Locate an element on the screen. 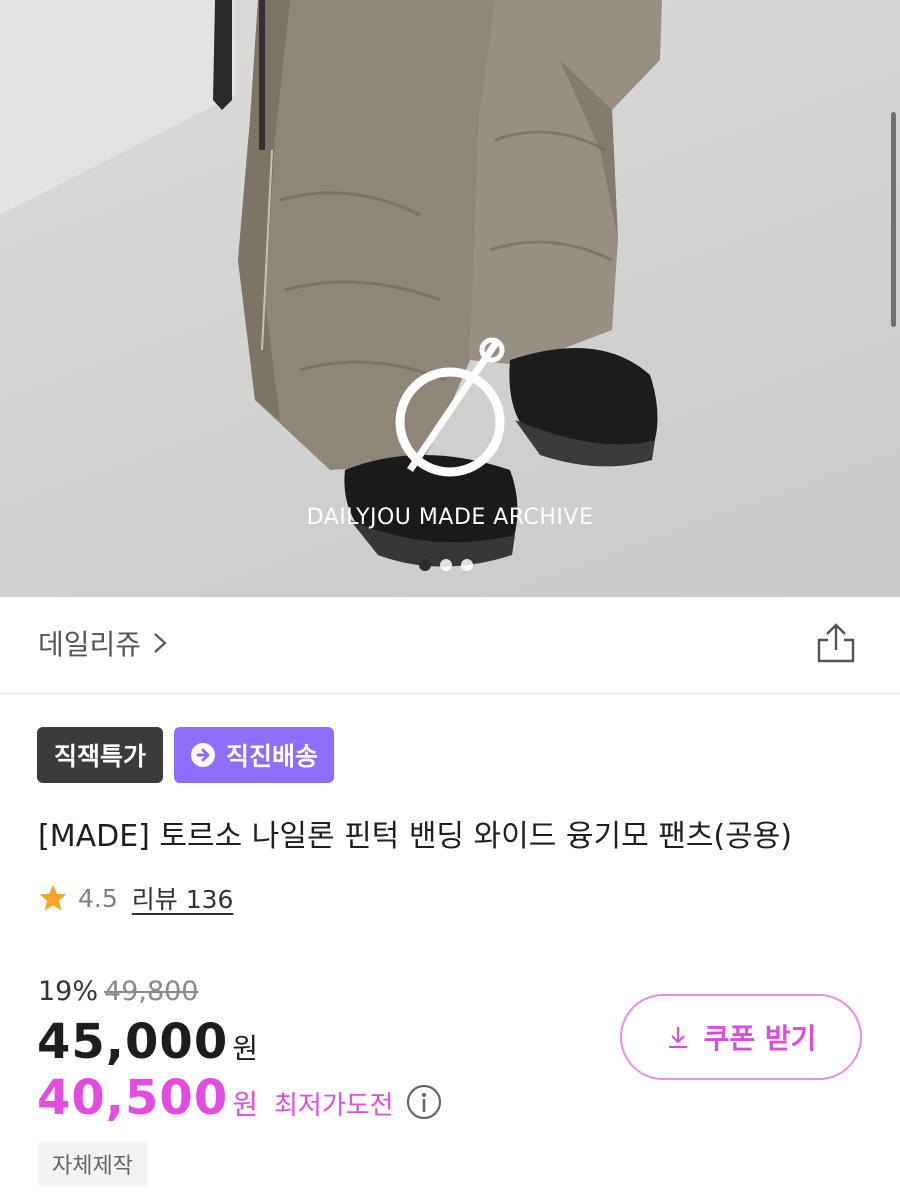  best-price: 40,500 is located at coordinates (133, 1098).